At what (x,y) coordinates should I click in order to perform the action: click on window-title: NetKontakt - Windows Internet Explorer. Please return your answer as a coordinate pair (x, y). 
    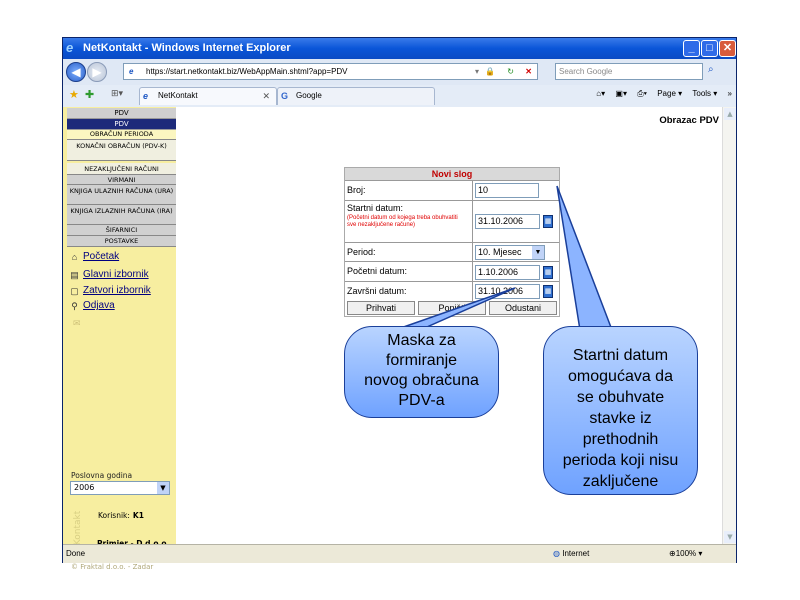
    Looking at the image, I should click on (187, 48).